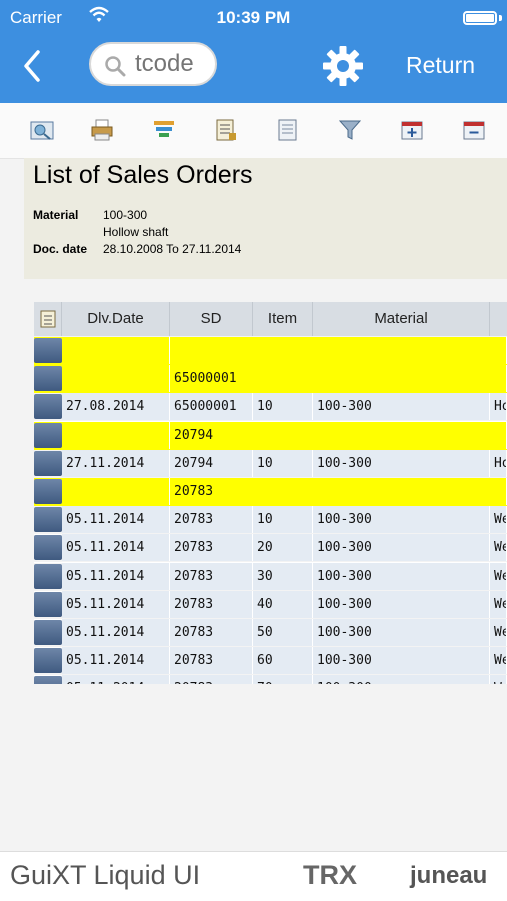 This screenshot has height=901, width=507. I want to click on group-row: 20794, so click(270, 435).